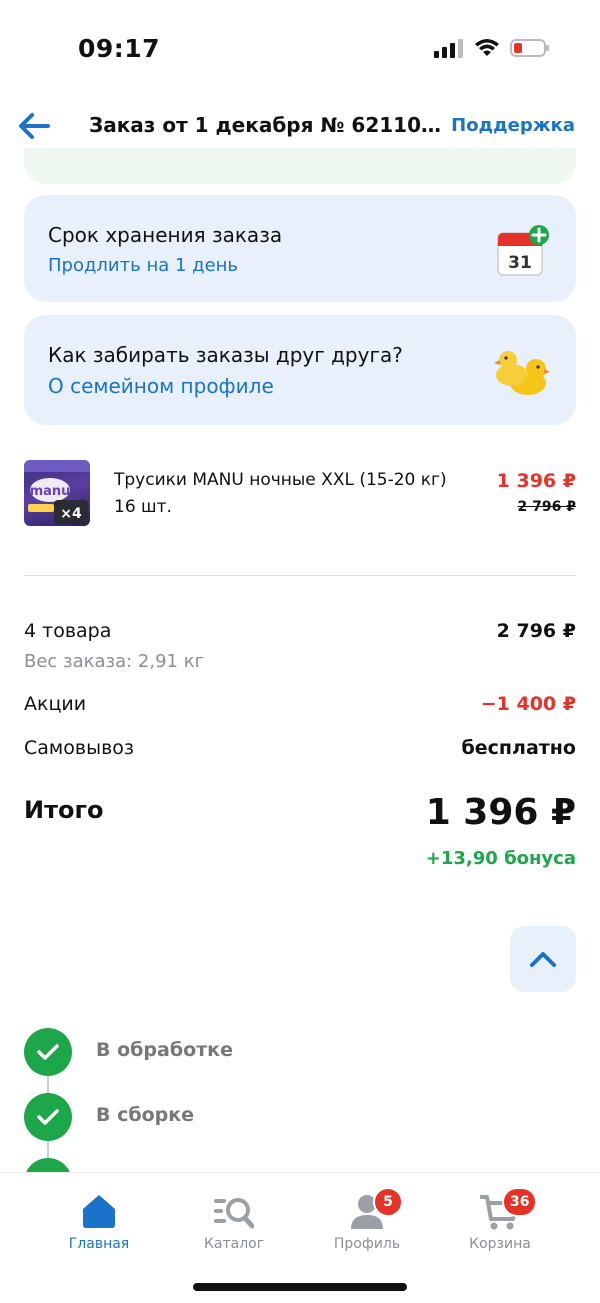 The image size is (600, 1303). I want to click on summary-promo-row: Акции −1 400 ₽, so click(300, 708).